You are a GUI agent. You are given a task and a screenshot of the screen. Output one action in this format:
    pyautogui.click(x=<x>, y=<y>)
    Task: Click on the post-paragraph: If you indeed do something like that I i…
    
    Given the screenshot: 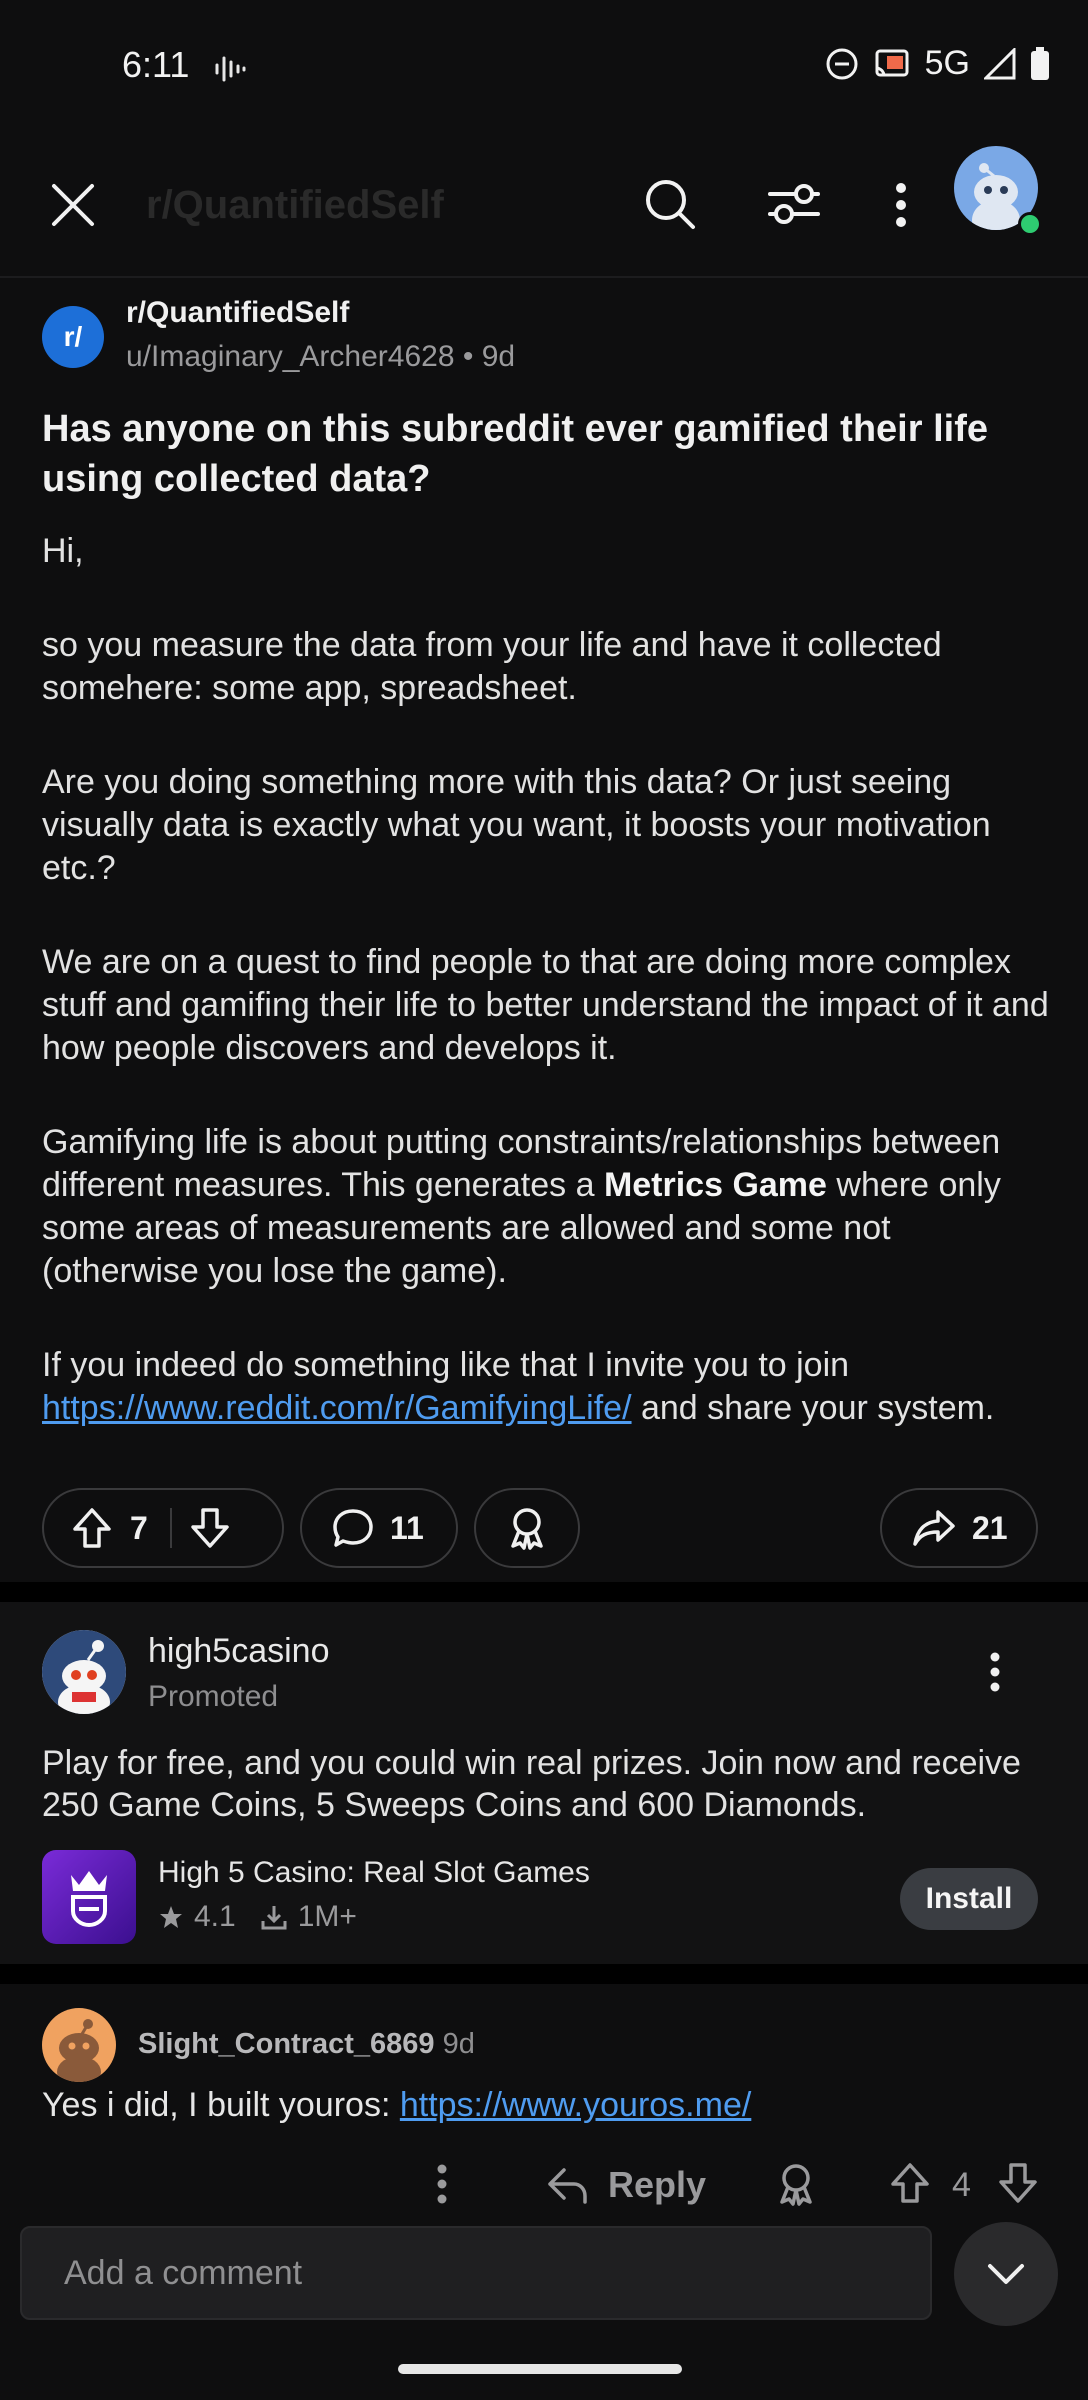 What is the action you would take?
    pyautogui.click(x=547, y=1387)
    